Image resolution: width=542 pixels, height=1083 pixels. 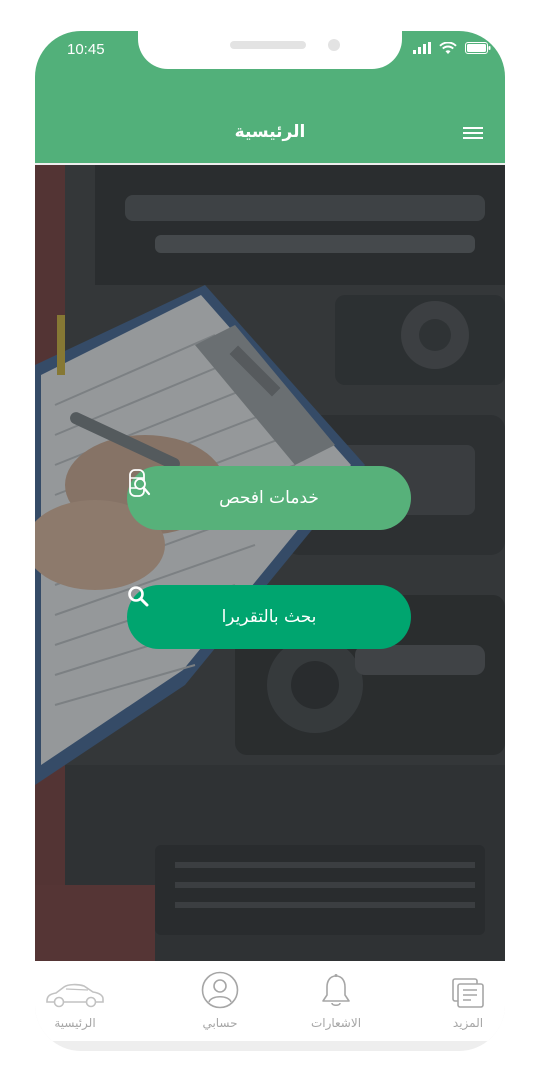 I want to click on nav-item-account: حسابي, so click(x=220, y=1003).